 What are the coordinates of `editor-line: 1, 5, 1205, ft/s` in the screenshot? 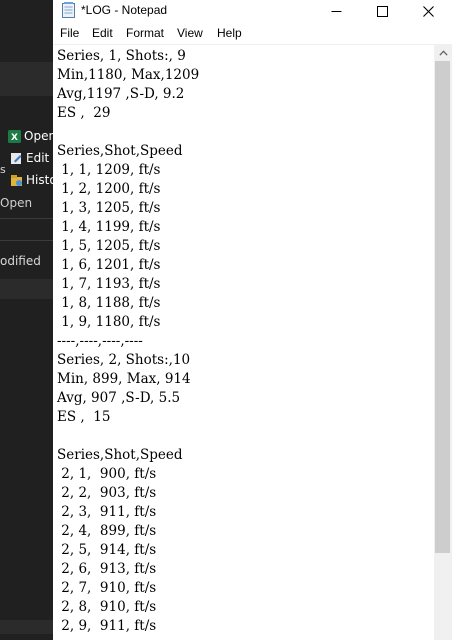 It's located at (109, 246).